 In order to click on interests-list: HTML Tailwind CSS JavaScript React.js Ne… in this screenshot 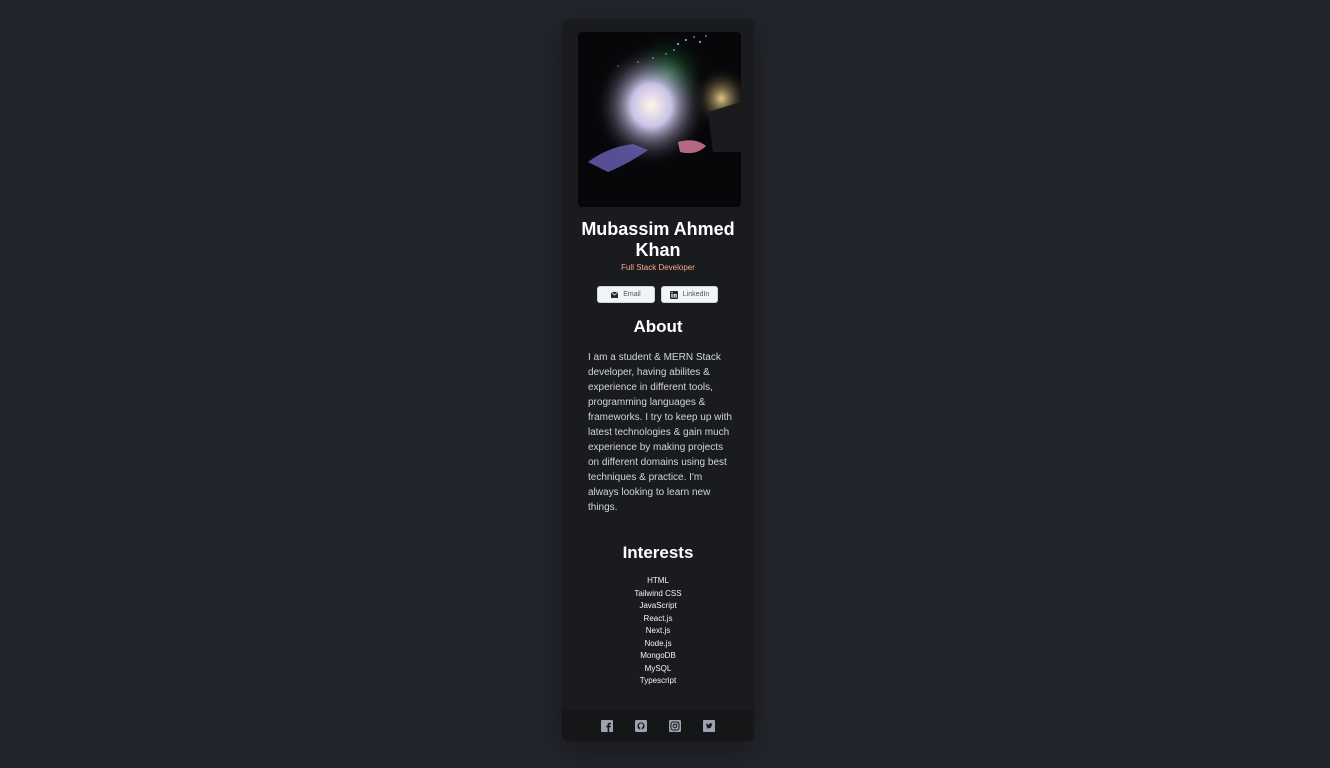, I will do `click(658, 631)`.